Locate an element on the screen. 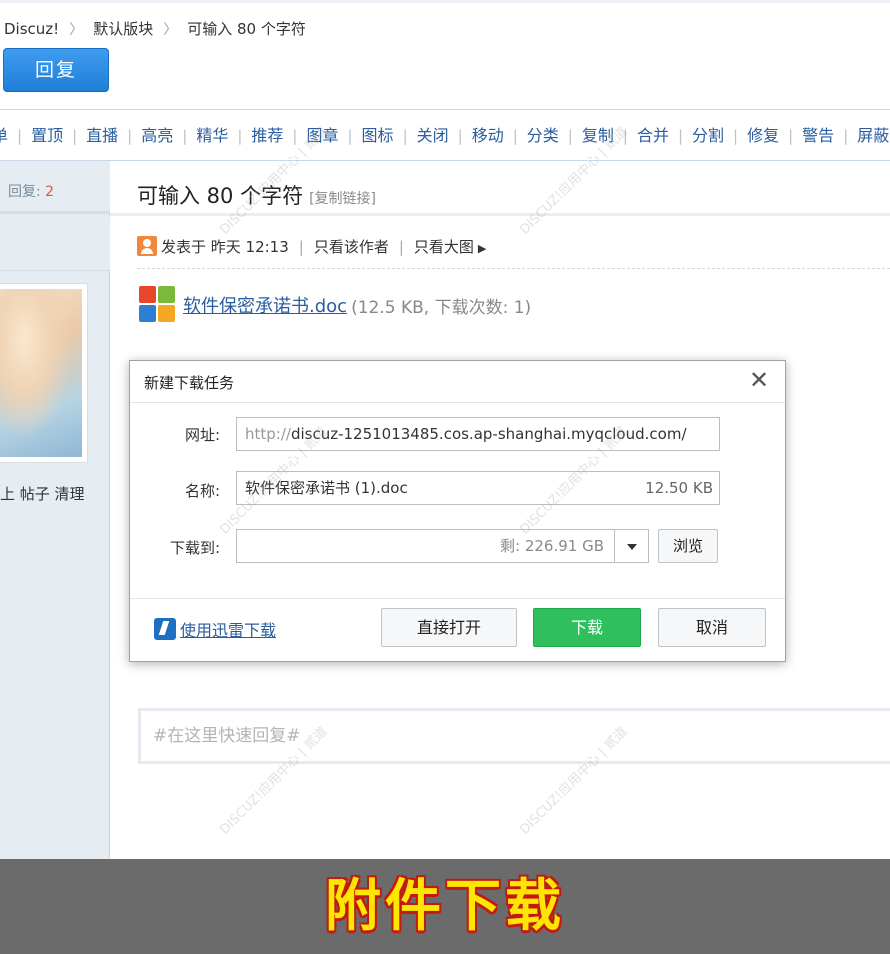 The image size is (890, 954). breadcrumb-home: Discuz! is located at coordinates (31, 29).